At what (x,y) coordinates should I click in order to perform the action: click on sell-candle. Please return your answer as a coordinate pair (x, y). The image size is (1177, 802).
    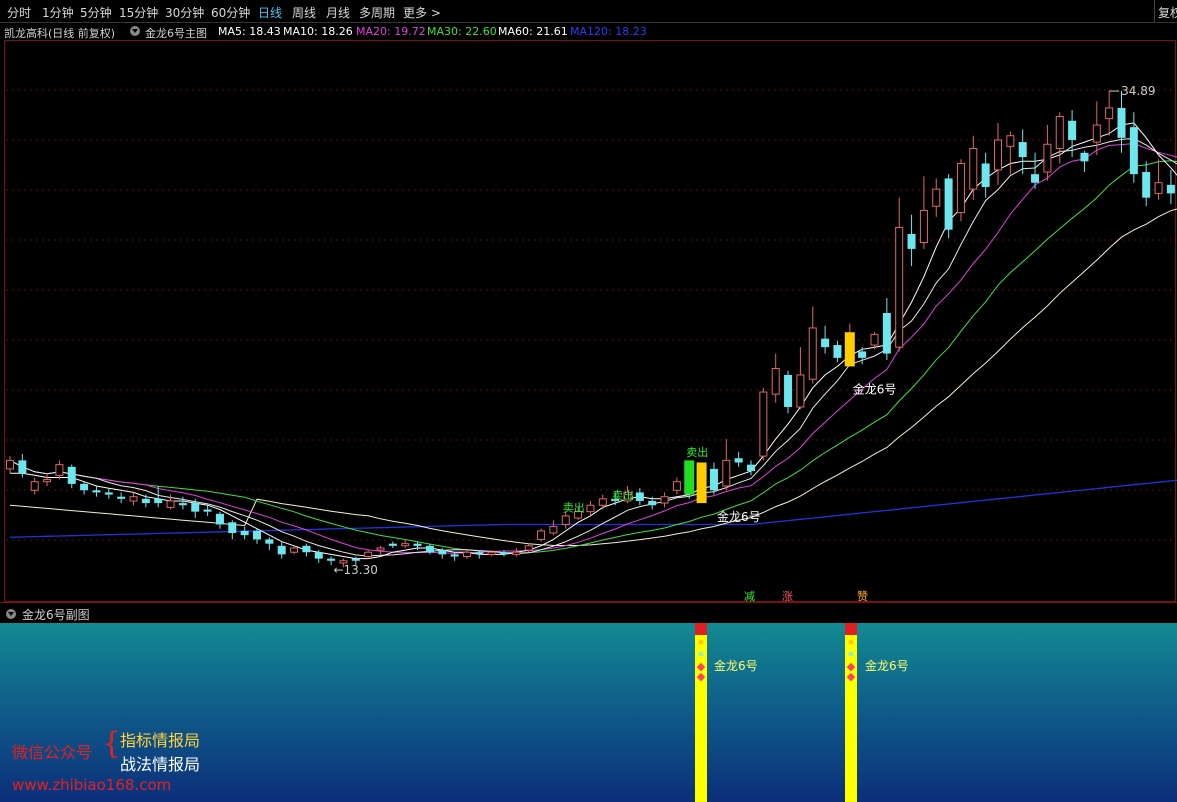
    Looking at the image, I should click on (689, 477).